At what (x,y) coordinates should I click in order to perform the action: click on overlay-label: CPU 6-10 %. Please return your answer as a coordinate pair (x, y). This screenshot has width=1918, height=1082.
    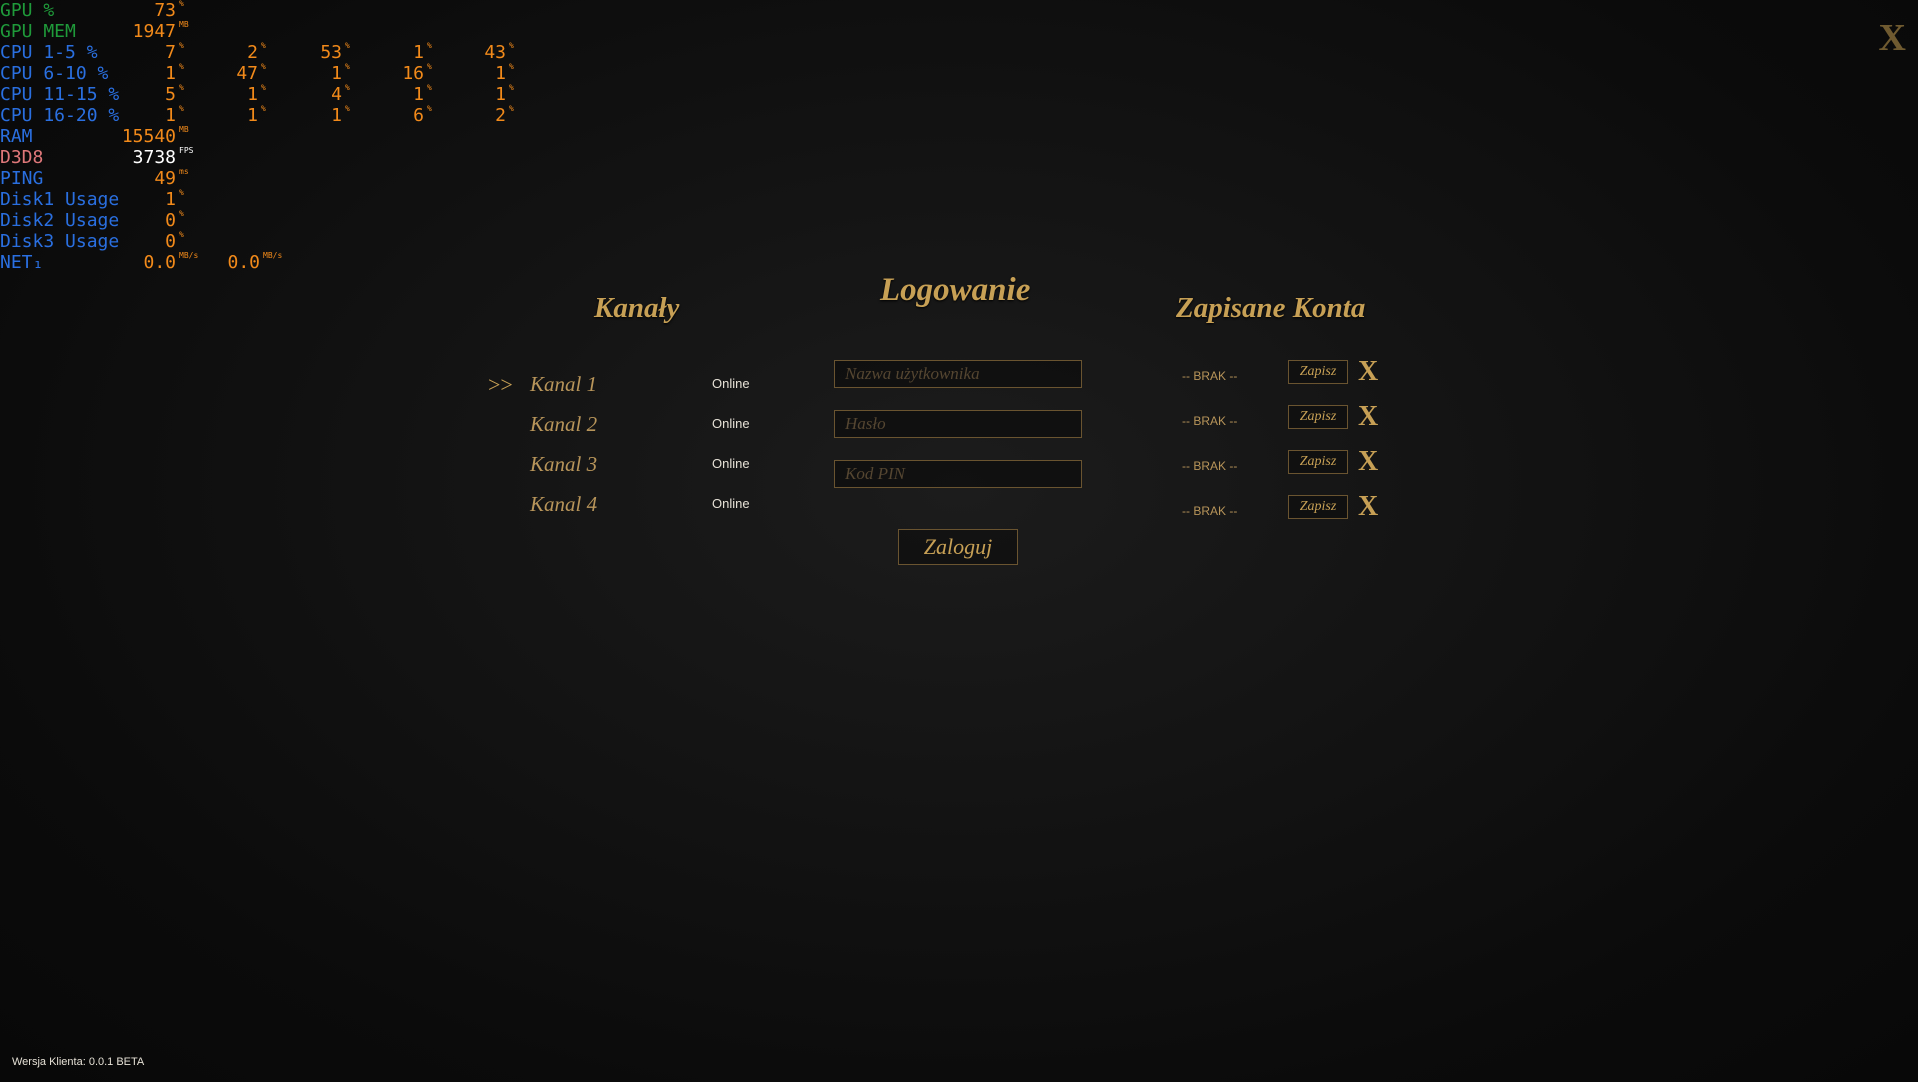
    Looking at the image, I should click on (54, 73).